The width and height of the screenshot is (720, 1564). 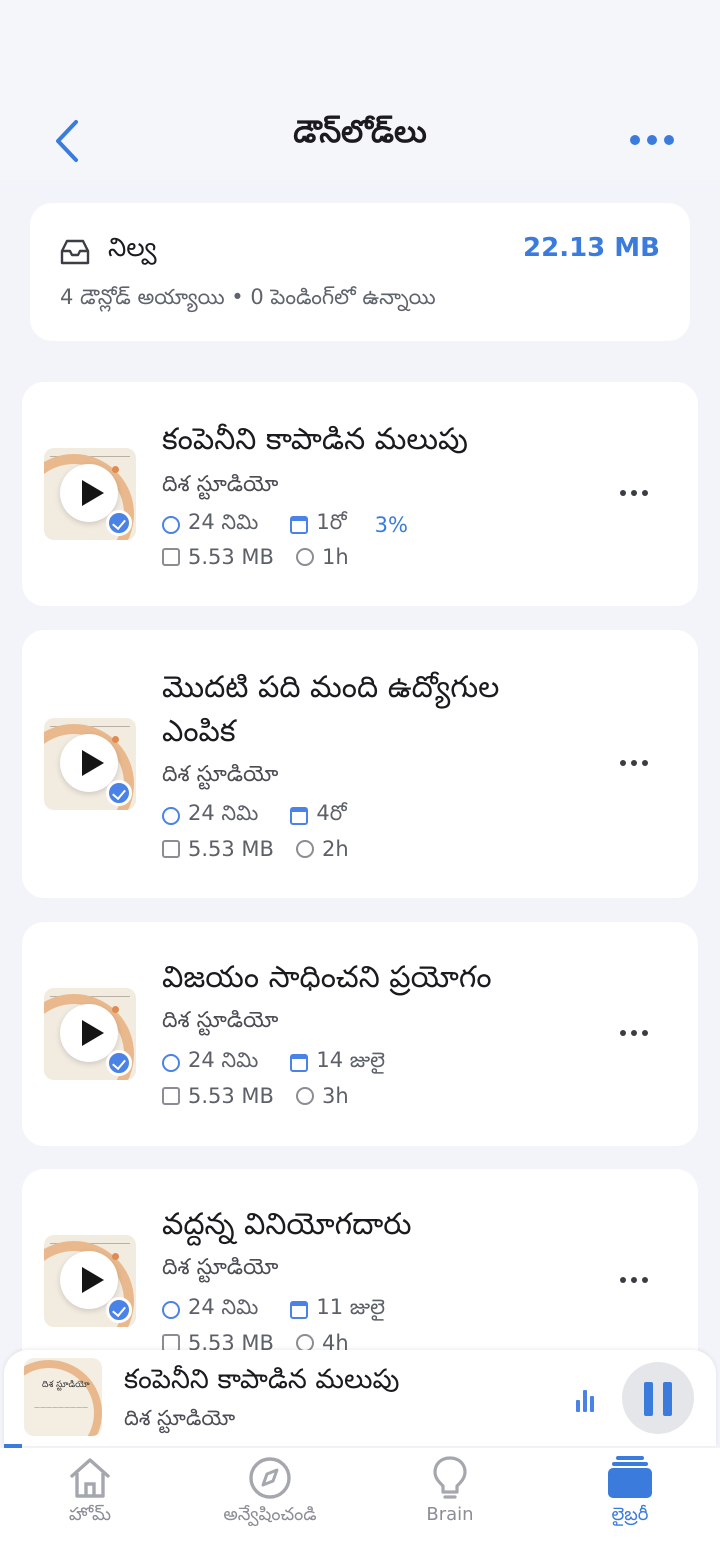 What do you see at coordinates (270, 1478) in the screenshot?
I see `compass-icon` at bounding box center [270, 1478].